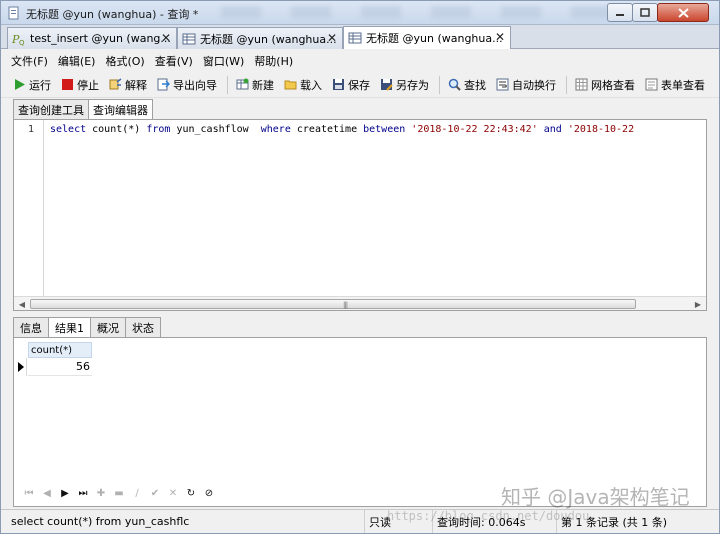 This screenshot has width=720, height=534. I want to click on tab-result-1: 结果1, so click(69, 327).